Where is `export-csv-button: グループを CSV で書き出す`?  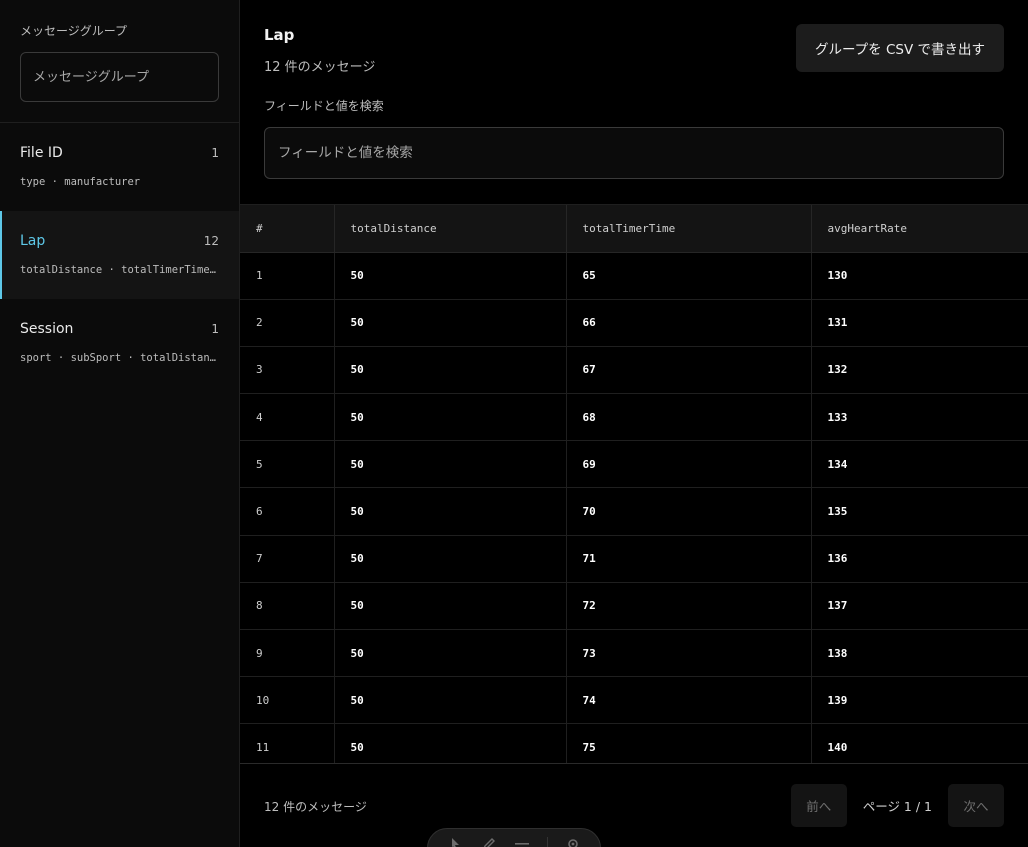 export-csv-button: グループを CSV で書き出す is located at coordinates (899, 48).